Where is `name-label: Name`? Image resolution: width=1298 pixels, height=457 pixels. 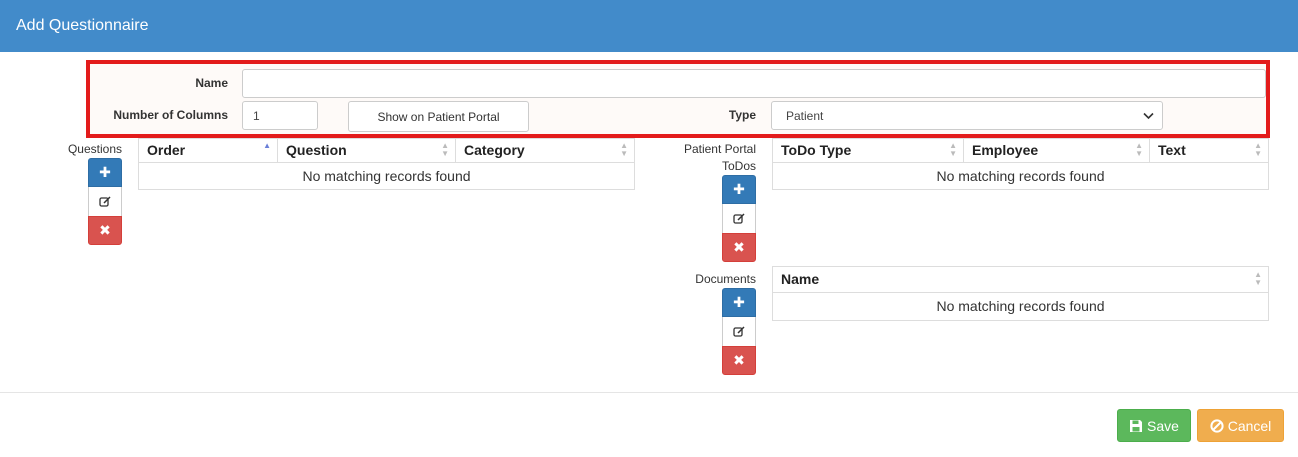 name-label: Name is located at coordinates (211, 83).